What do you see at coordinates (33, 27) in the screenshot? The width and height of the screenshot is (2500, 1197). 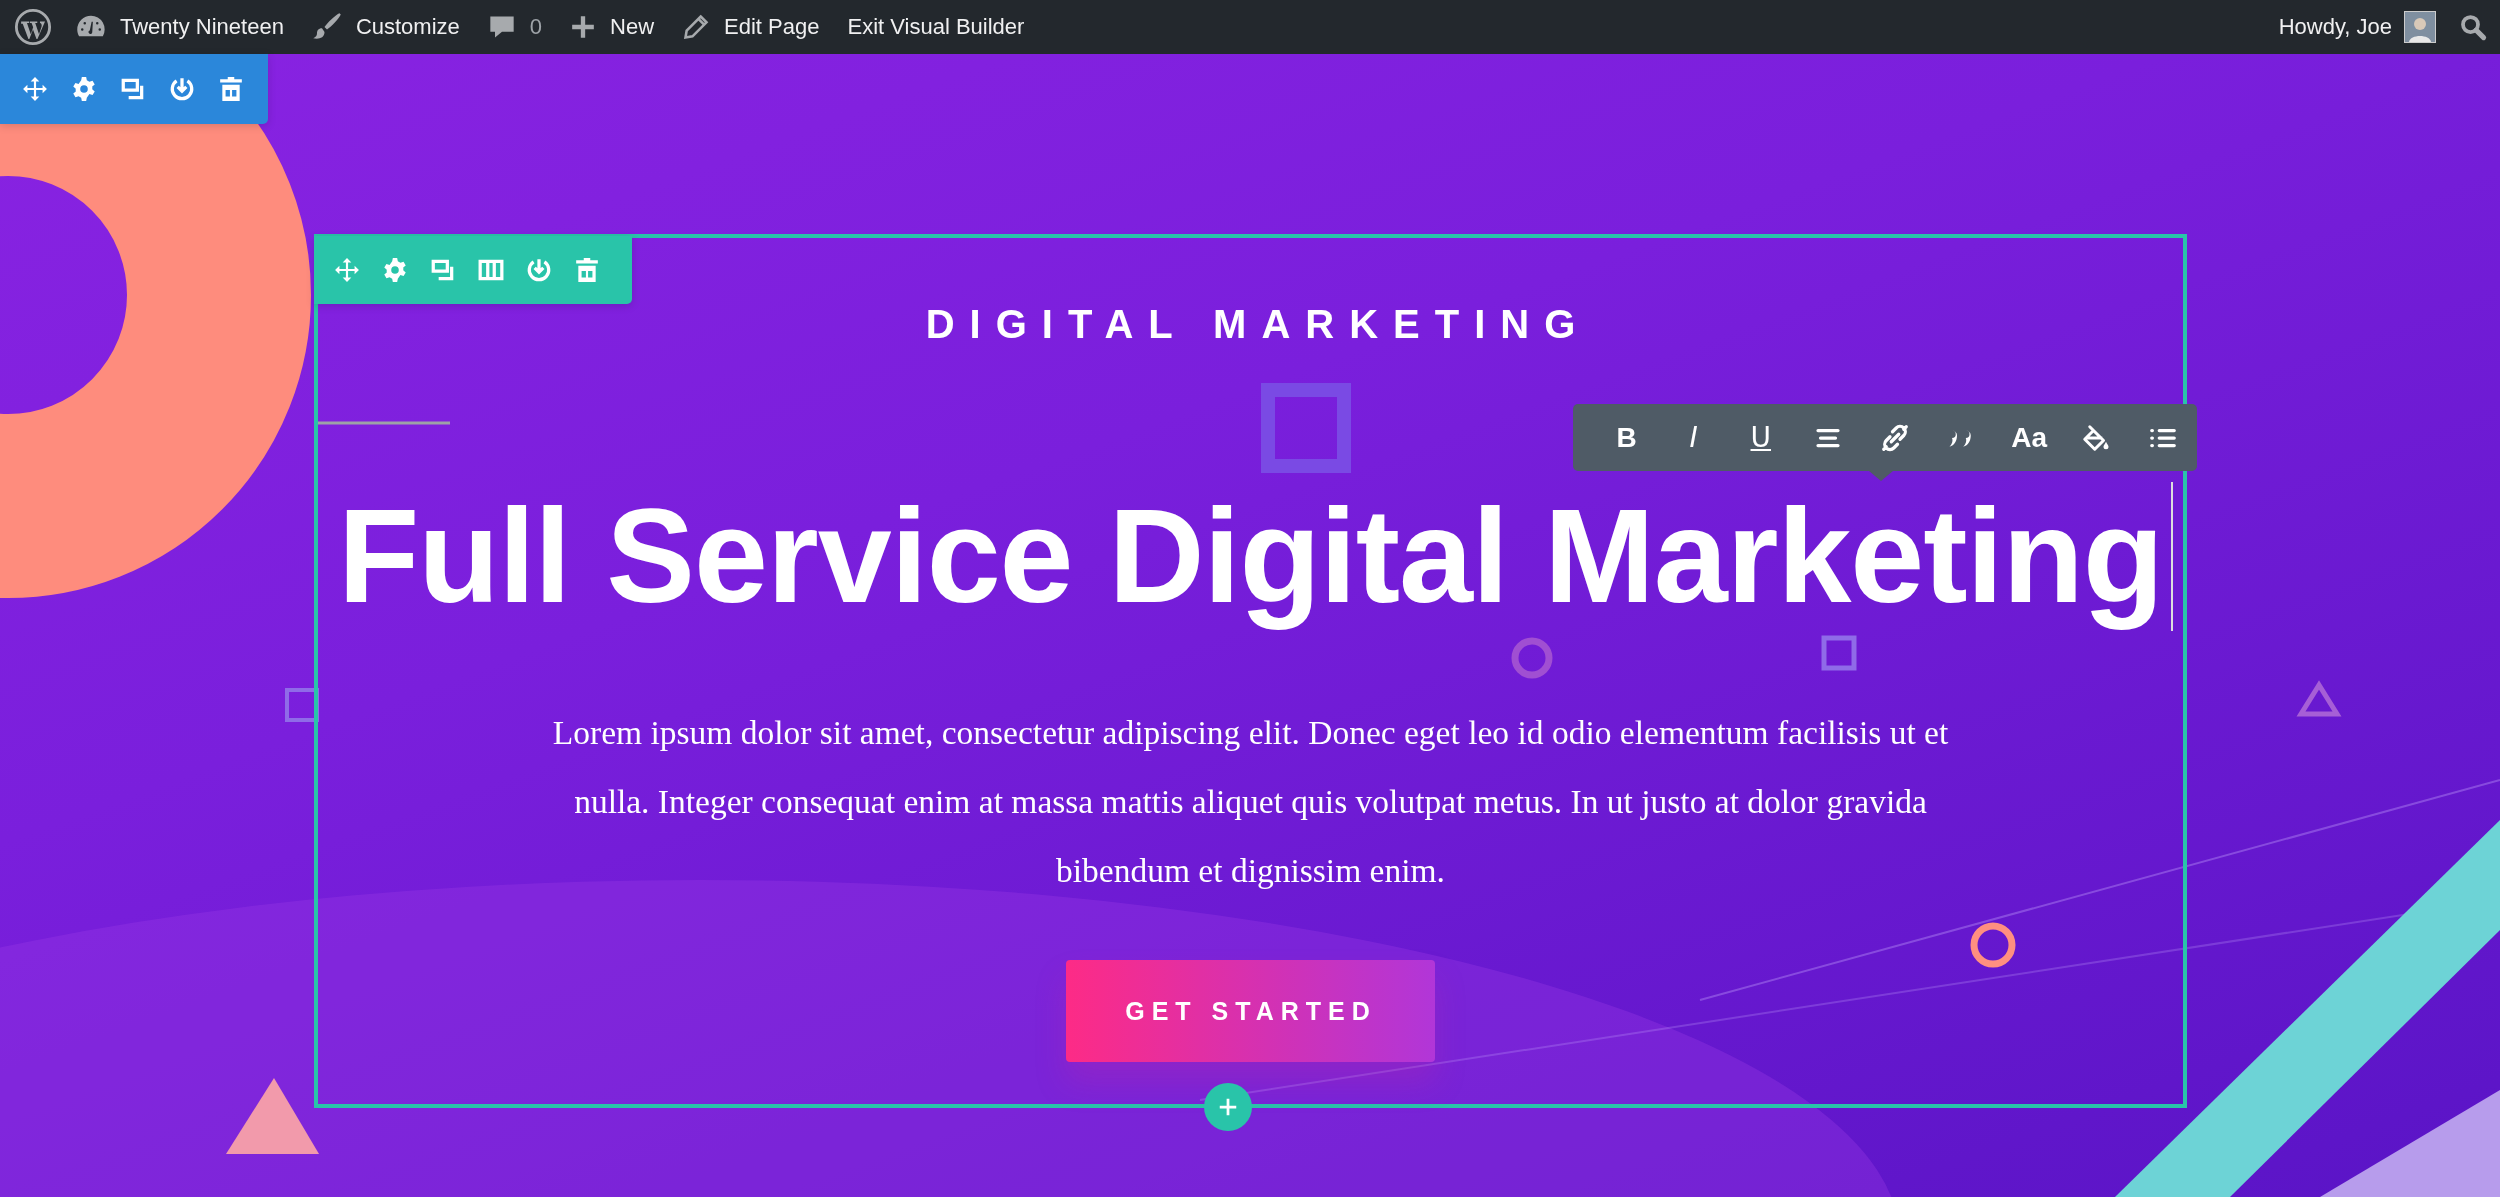 I see `wordpress-logo-icon` at bounding box center [33, 27].